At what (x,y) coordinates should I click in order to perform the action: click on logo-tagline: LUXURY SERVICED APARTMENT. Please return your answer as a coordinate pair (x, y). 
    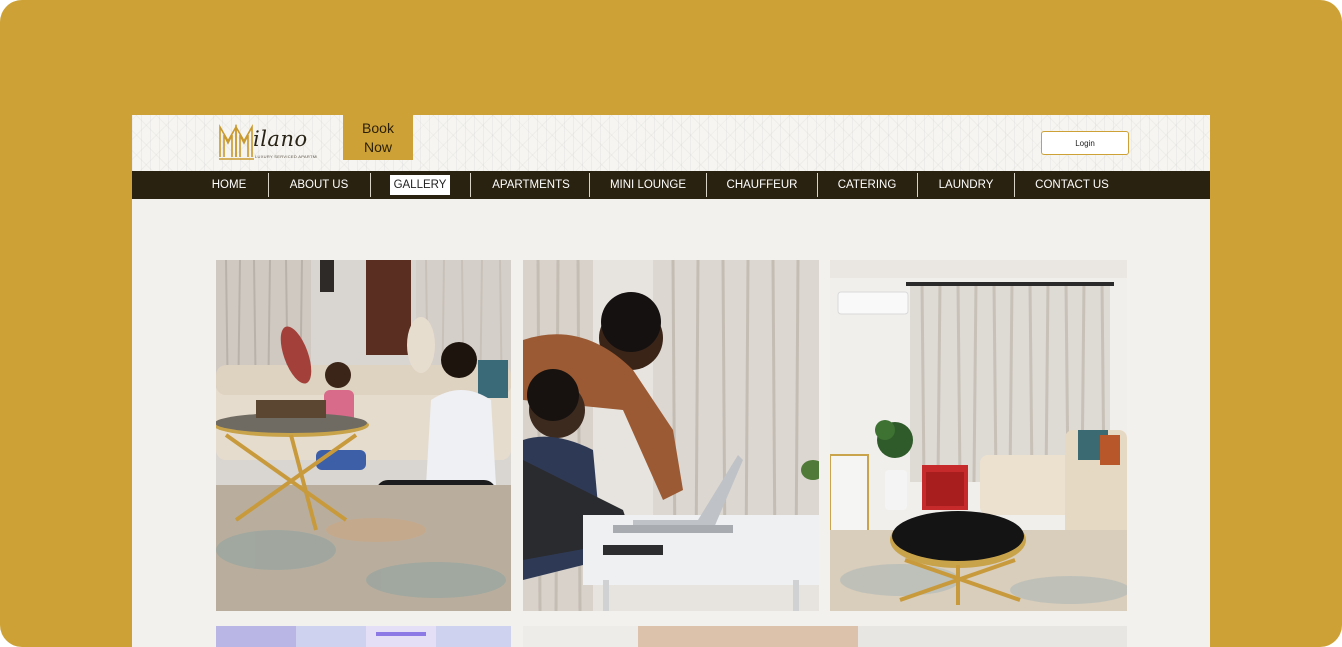
    Looking at the image, I should click on (286, 156).